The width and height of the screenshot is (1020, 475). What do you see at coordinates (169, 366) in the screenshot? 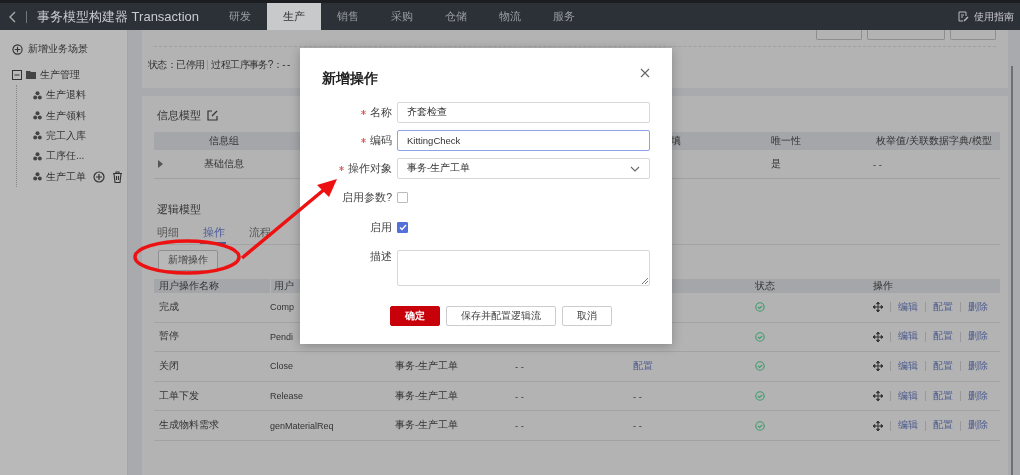
I see `table-cell-text: 关闭` at bounding box center [169, 366].